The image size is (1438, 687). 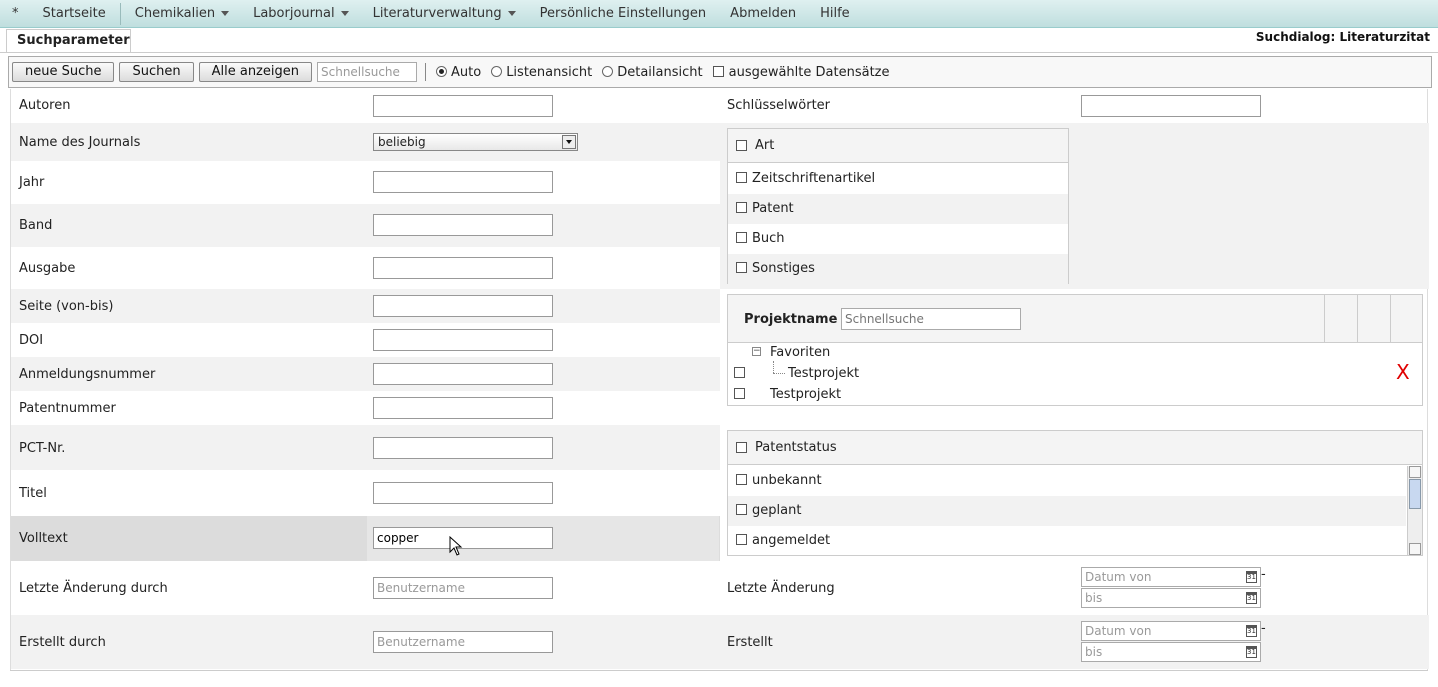 What do you see at coordinates (32, 182) in the screenshot?
I see `label-jahr: Jahr` at bounding box center [32, 182].